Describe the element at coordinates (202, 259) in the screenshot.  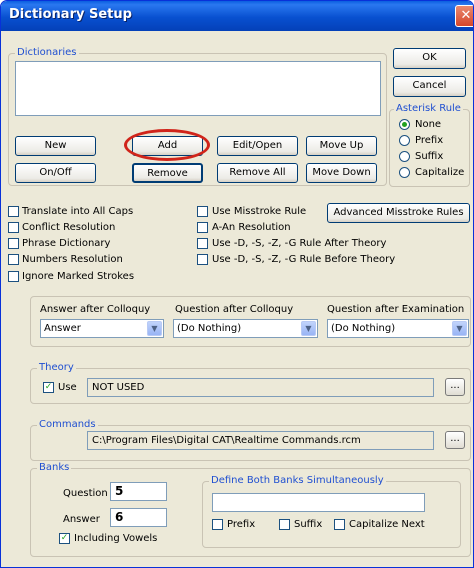
I see `dszg-before-theory-checkbox` at that location.